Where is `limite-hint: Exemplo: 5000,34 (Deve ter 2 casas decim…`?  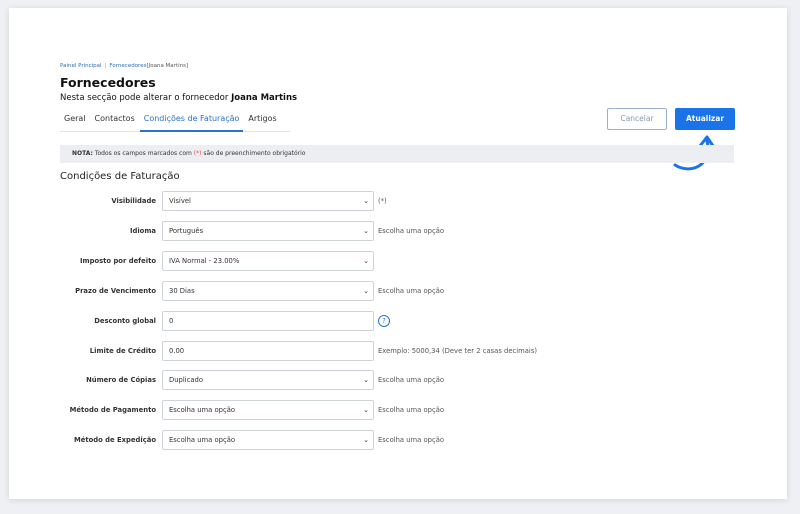
limite-hint: Exemplo: 5000,34 (Deve ter 2 casas decim… is located at coordinates (458, 351).